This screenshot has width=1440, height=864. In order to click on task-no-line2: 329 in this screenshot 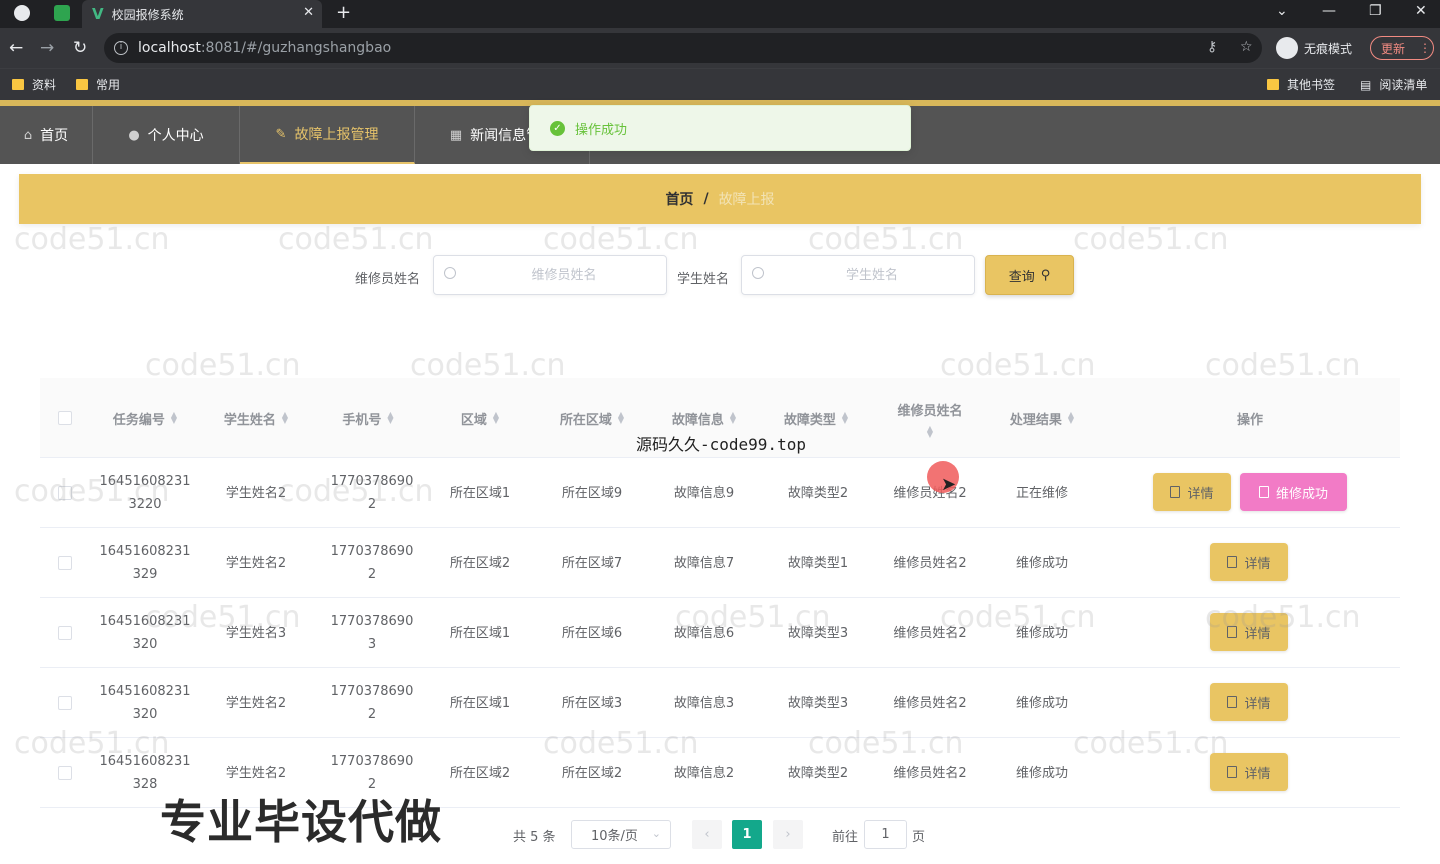, I will do `click(145, 574)`.